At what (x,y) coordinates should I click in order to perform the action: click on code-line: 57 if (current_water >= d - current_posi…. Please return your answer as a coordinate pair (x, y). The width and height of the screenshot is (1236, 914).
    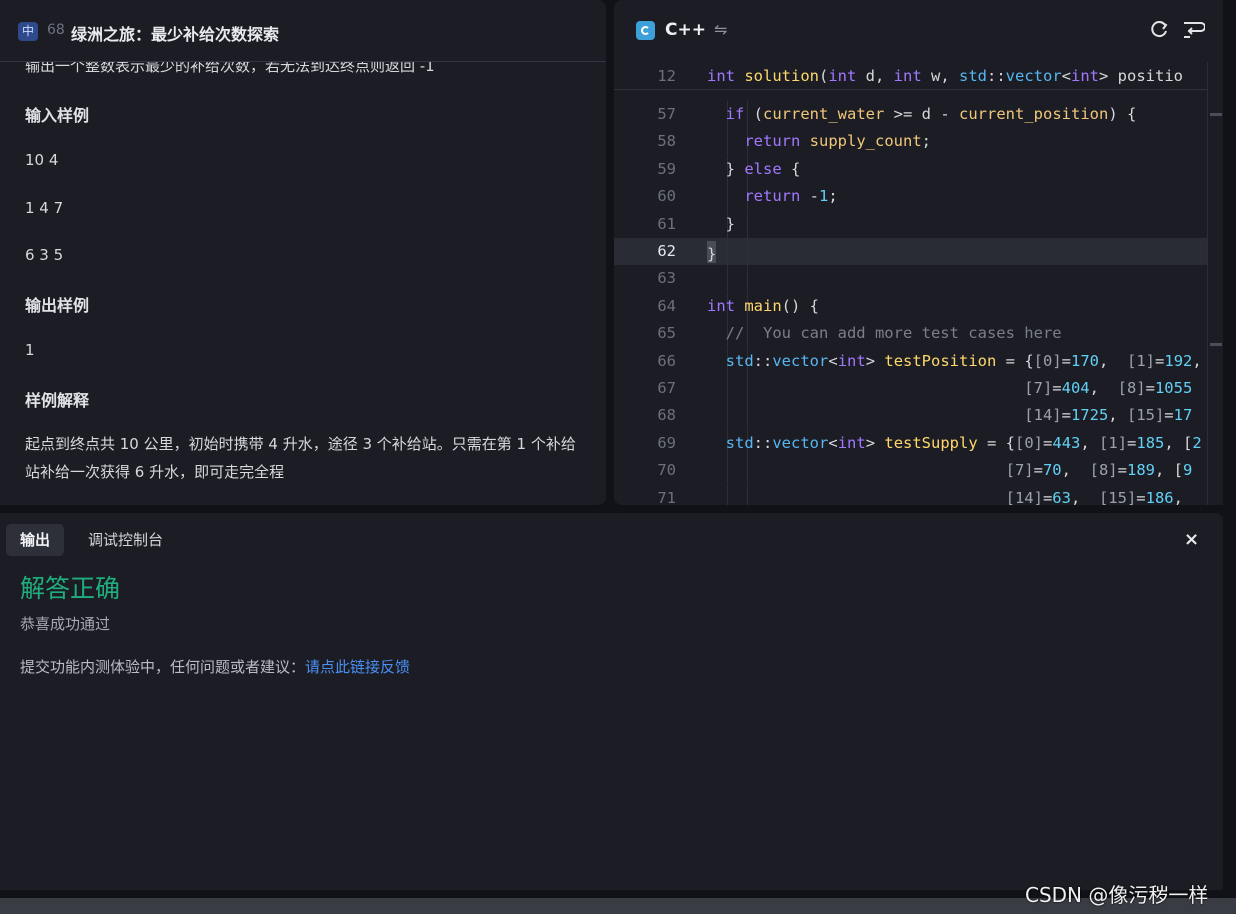
    Looking at the image, I should click on (918, 114).